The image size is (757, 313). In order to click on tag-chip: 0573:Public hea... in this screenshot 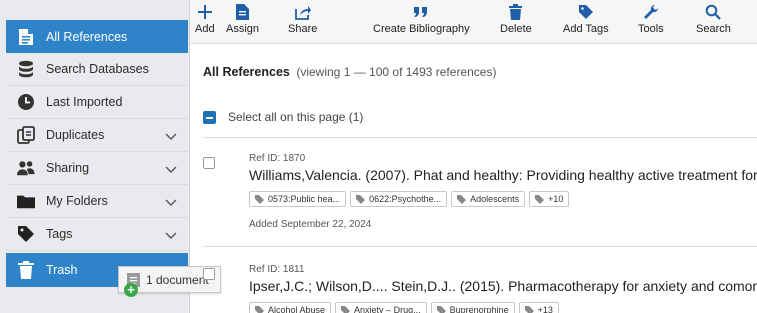, I will do `click(298, 199)`.